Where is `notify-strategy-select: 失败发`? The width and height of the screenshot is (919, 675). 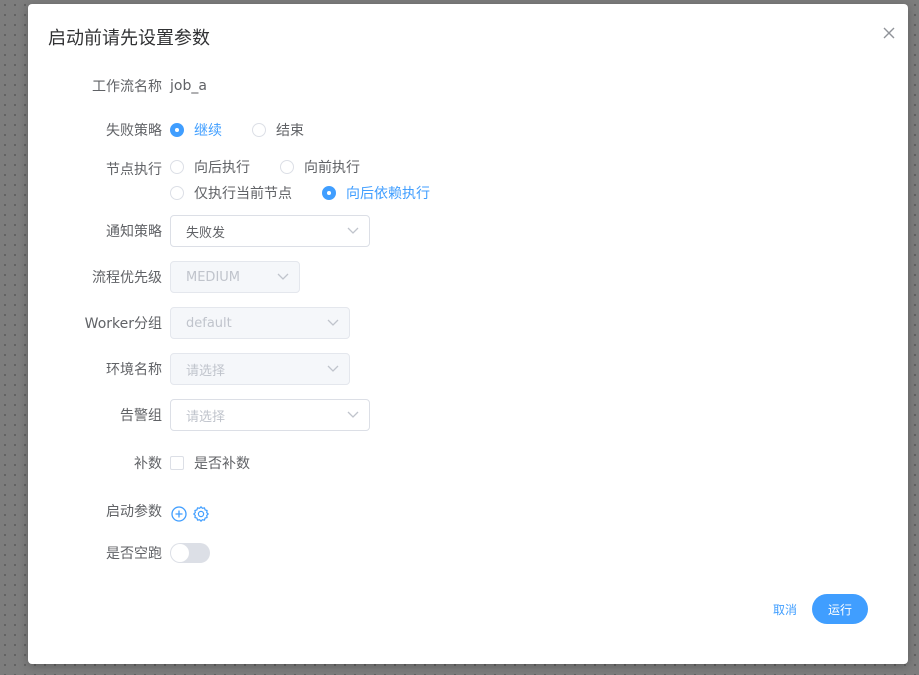 notify-strategy-select: 失败发 is located at coordinates (270, 231).